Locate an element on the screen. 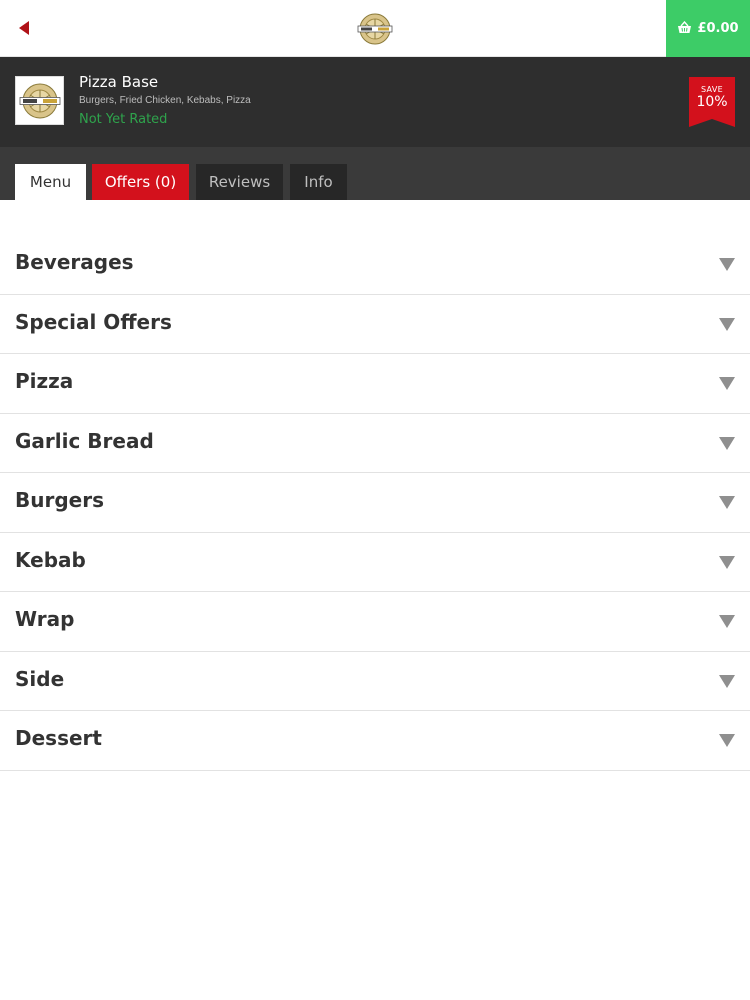 The image size is (750, 1000). category-name: Garlic Bread is located at coordinates (84, 440).